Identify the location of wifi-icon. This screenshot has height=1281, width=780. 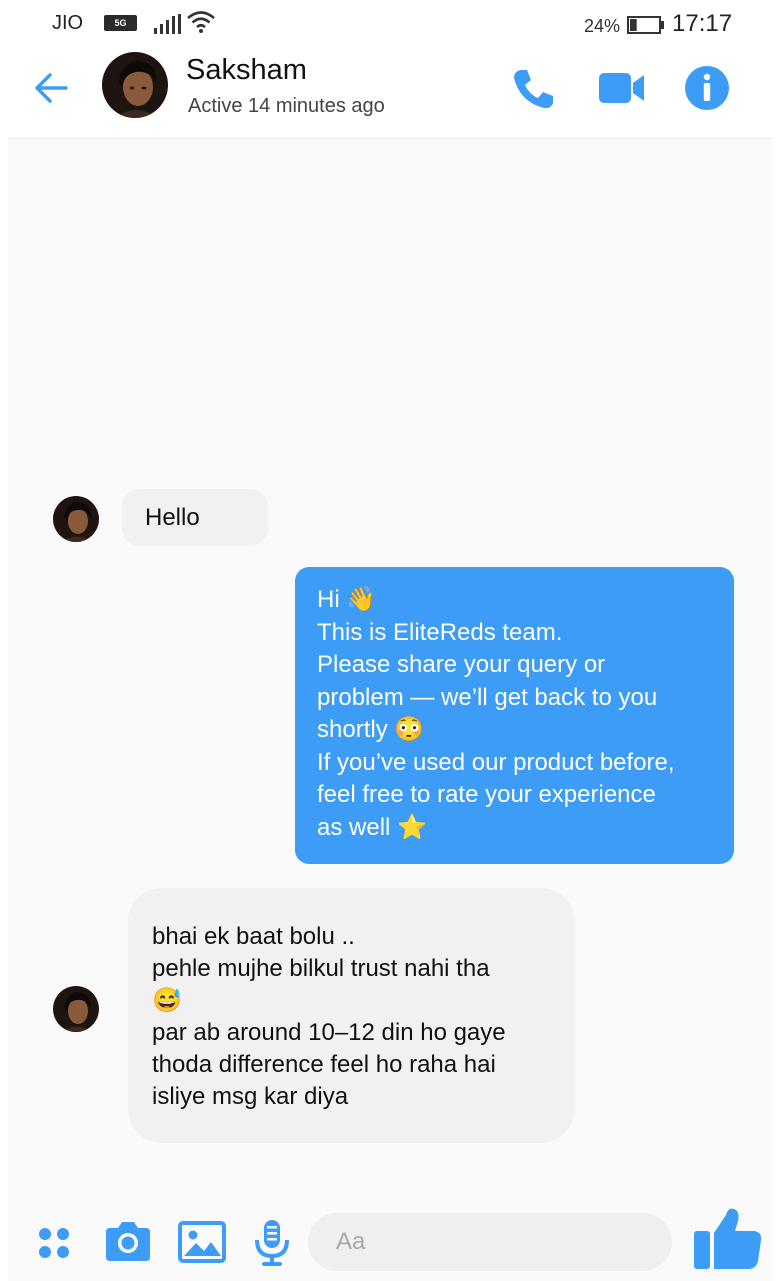
(201, 22).